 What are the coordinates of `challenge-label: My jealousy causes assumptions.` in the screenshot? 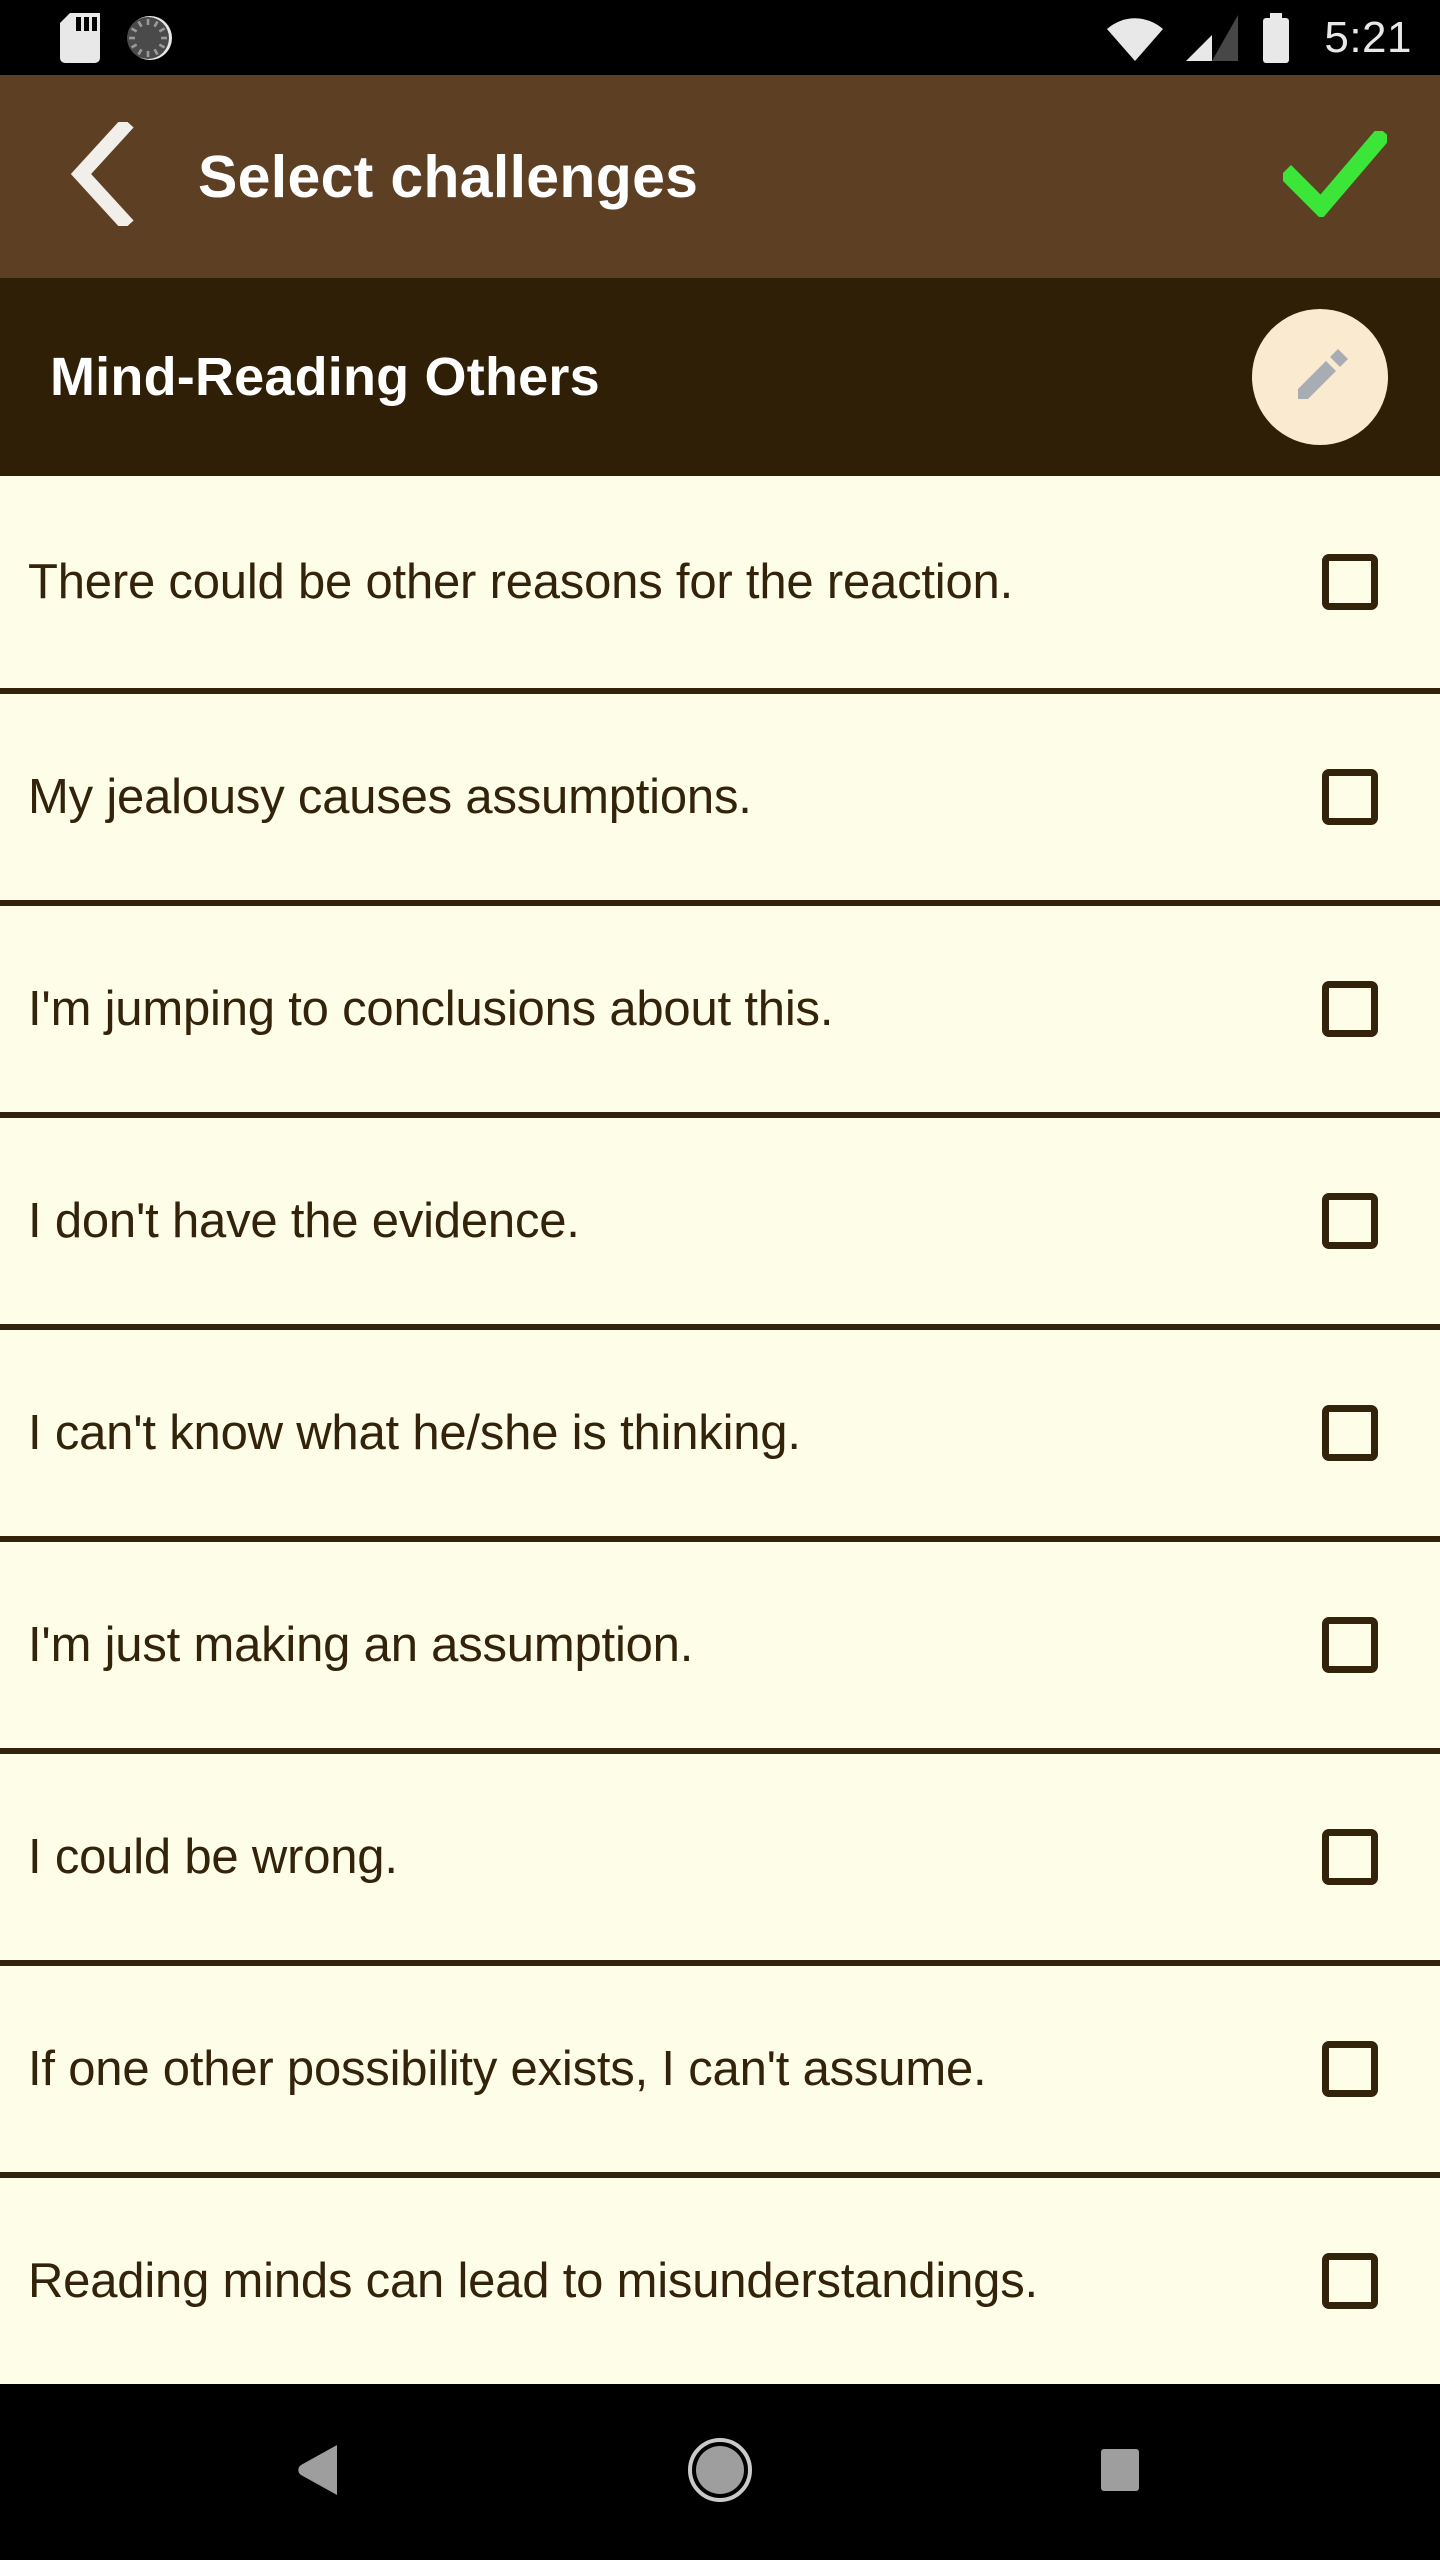 It's located at (390, 796).